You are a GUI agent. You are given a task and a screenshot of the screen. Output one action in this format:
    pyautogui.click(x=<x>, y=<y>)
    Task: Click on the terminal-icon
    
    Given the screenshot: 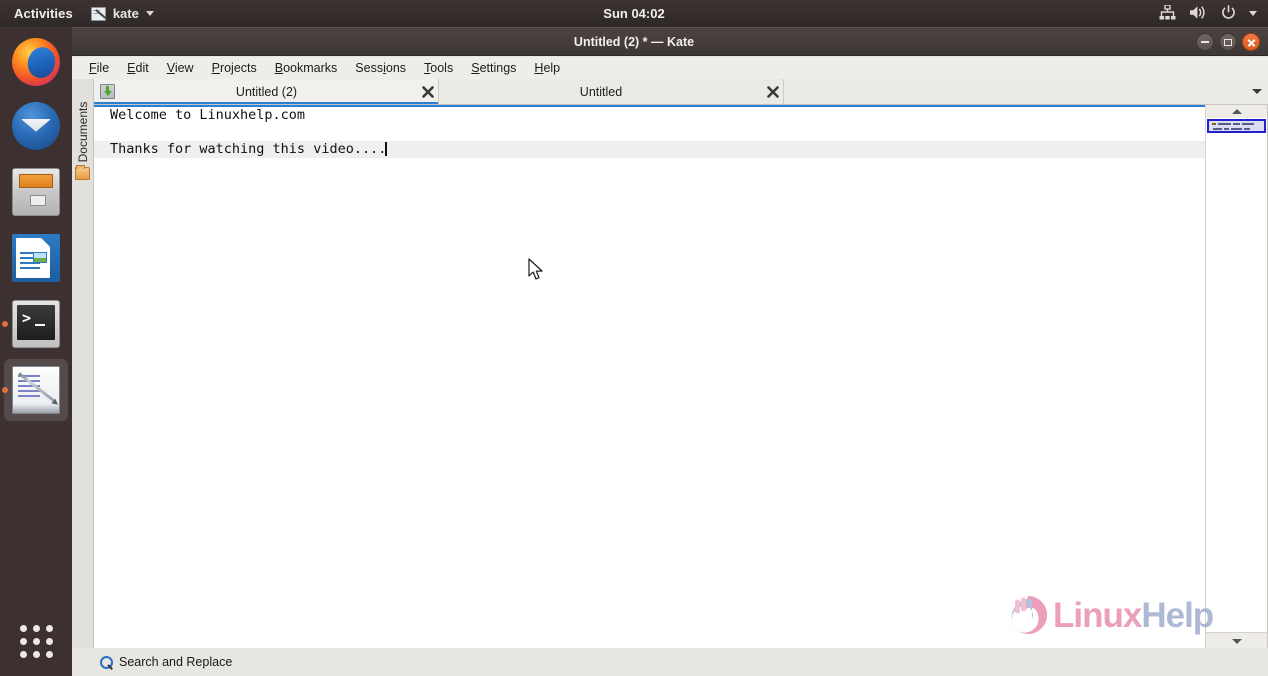 What is the action you would take?
    pyautogui.click(x=36, y=324)
    